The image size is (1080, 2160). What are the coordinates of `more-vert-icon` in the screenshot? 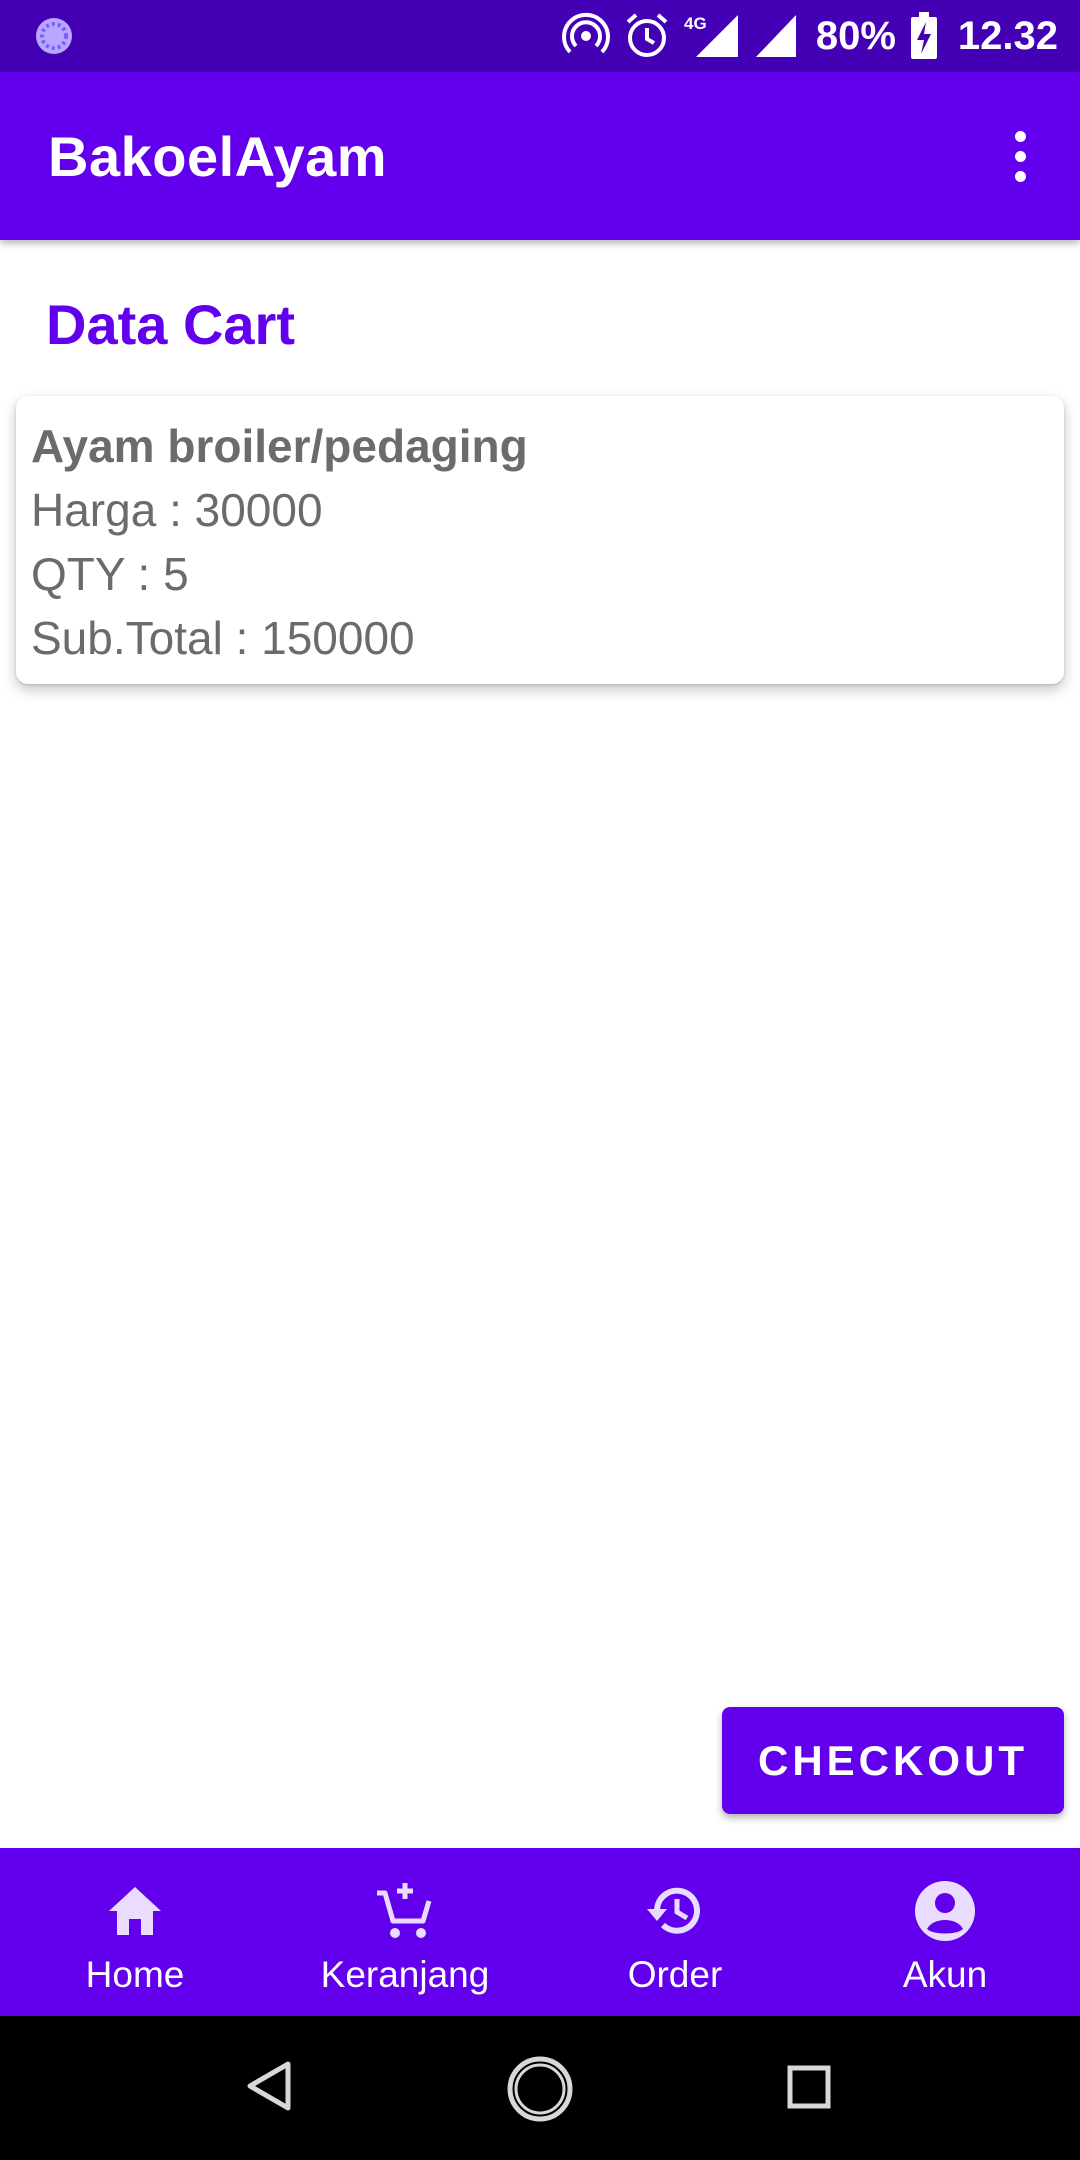 It's located at (1020, 156).